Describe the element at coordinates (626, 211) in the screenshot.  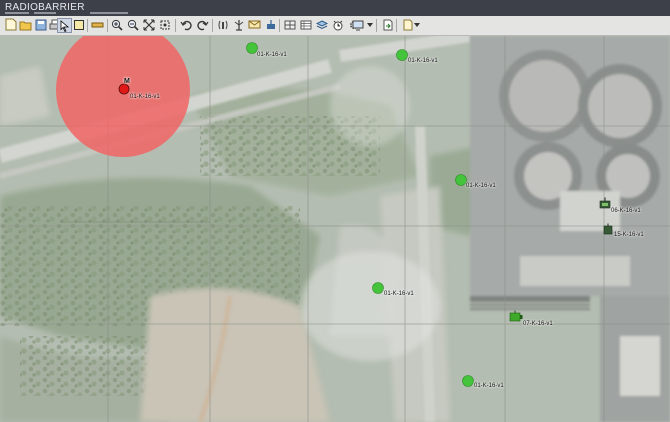
I see `jammer-label: 06-K-16-v1` at that location.